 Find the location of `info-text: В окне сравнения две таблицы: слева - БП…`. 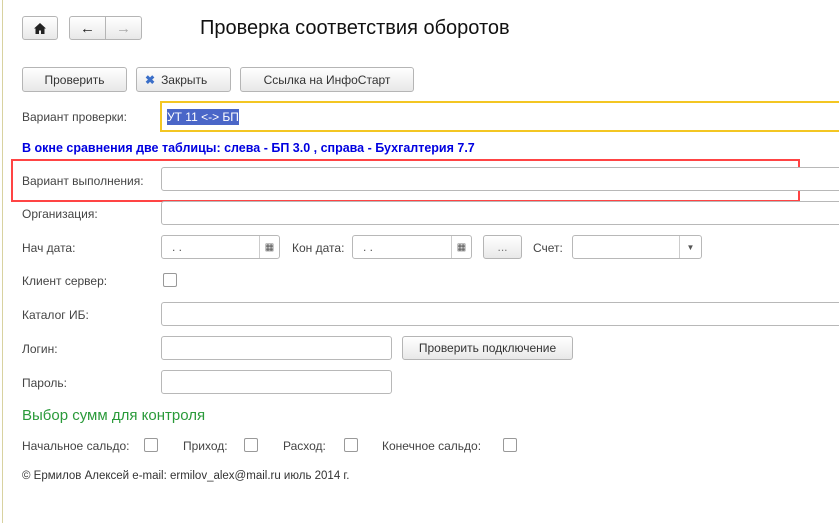

info-text: В окне сравнения две таблицы: слева - БП… is located at coordinates (248, 148).